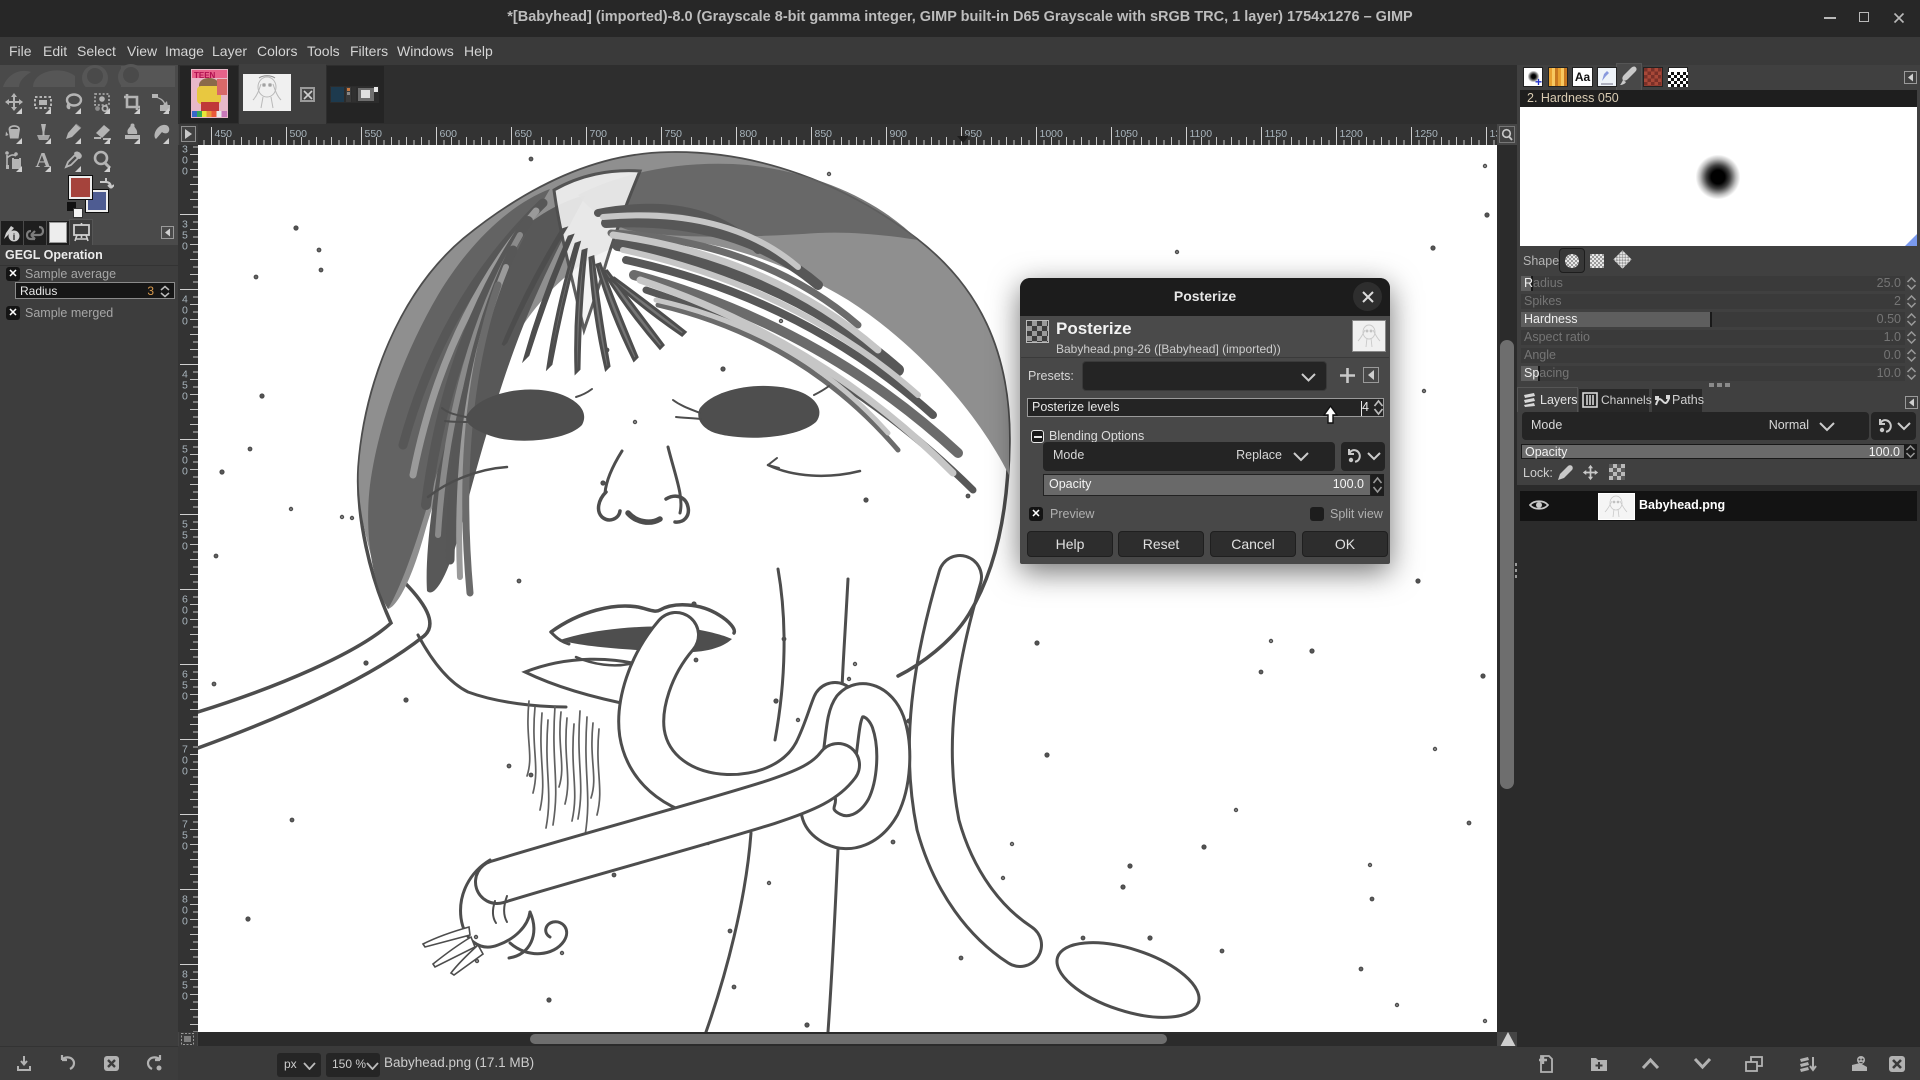 The height and width of the screenshot is (1080, 1920). I want to click on svg-text: 1150, so click(1276, 134).